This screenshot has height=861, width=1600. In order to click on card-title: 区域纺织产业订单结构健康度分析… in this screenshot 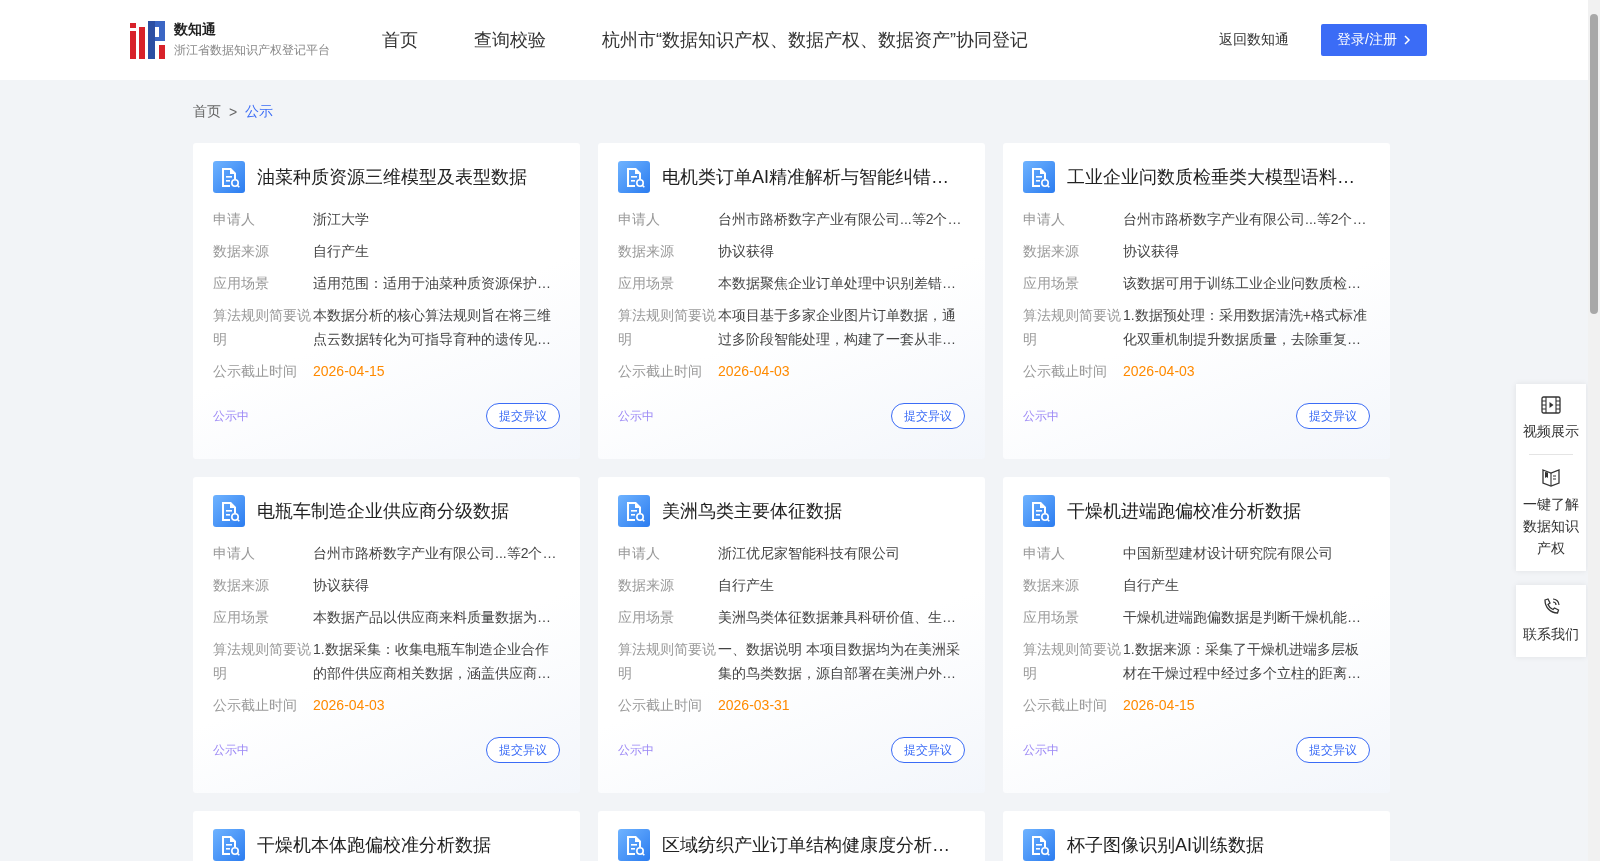, I will do `click(806, 845)`.